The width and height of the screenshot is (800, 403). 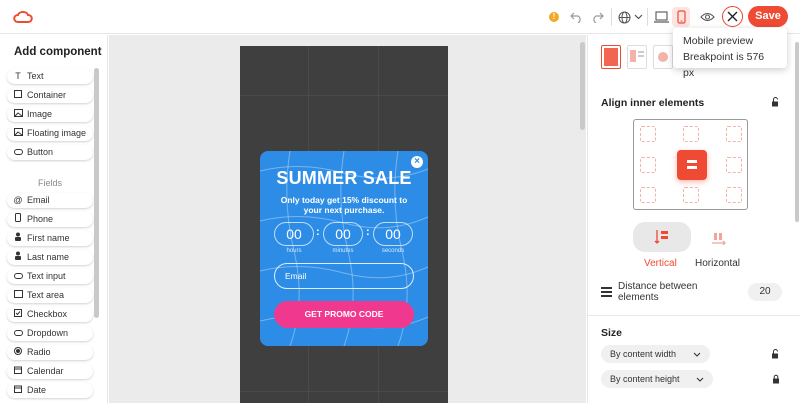 I want to click on image-icon, so click(x=18, y=114).